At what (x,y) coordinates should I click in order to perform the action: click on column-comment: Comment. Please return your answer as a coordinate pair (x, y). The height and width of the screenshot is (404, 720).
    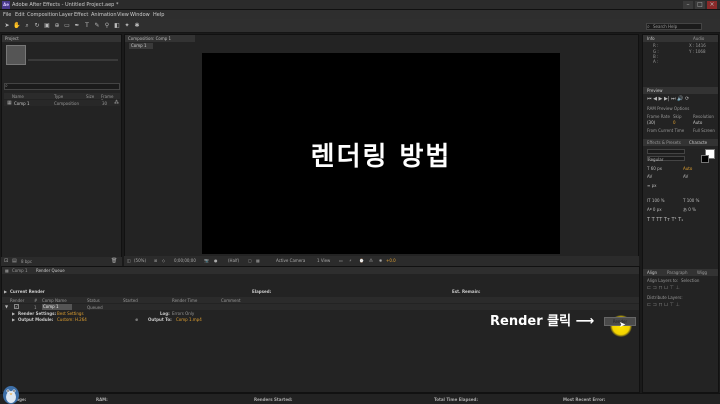
    Looking at the image, I should click on (231, 300).